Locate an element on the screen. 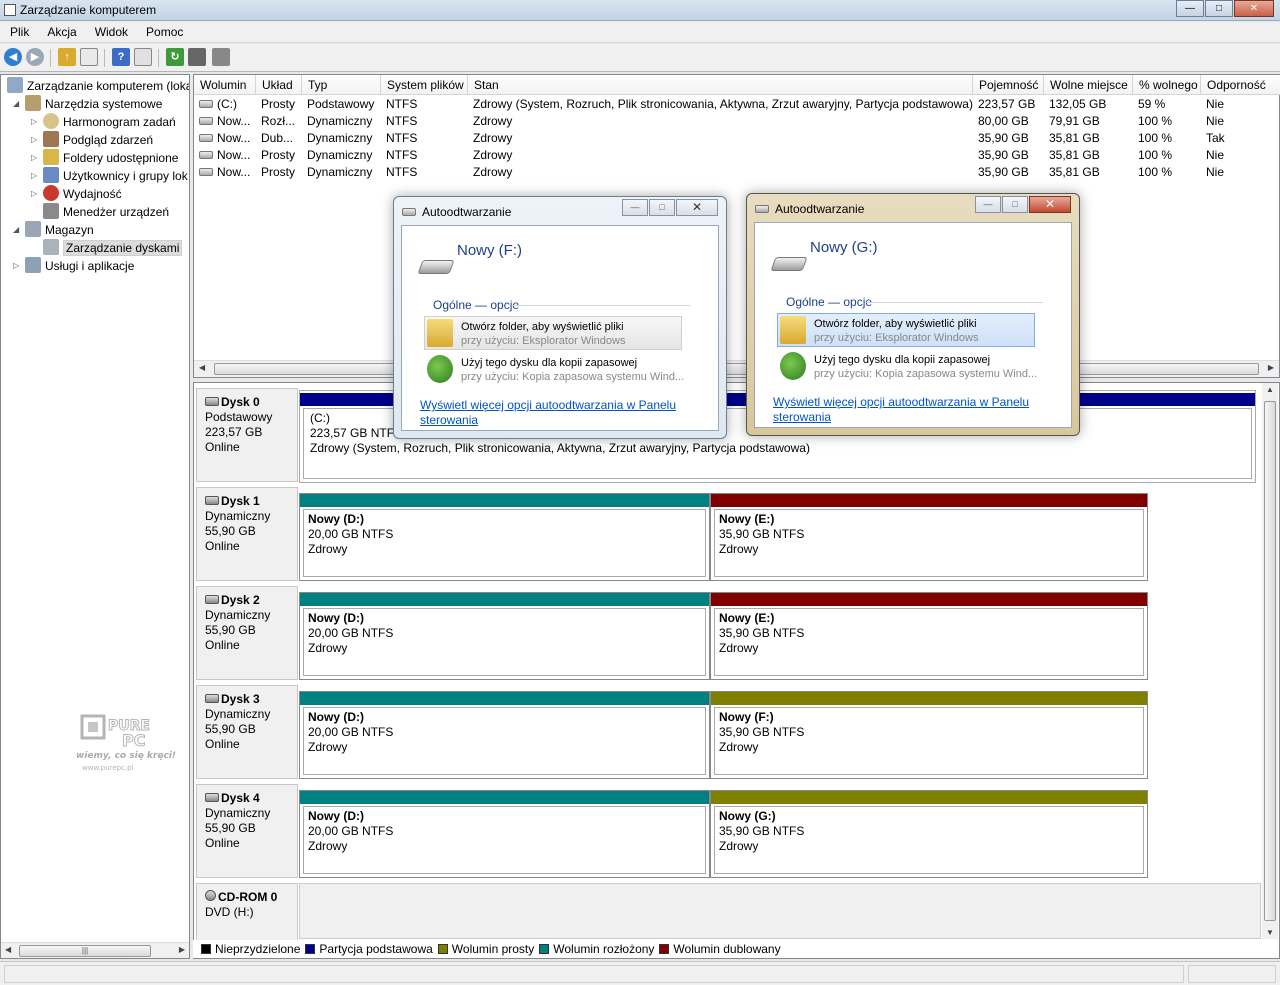 The image size is (1280, 985). col-status: Stan is located at coordinates (720, 85).